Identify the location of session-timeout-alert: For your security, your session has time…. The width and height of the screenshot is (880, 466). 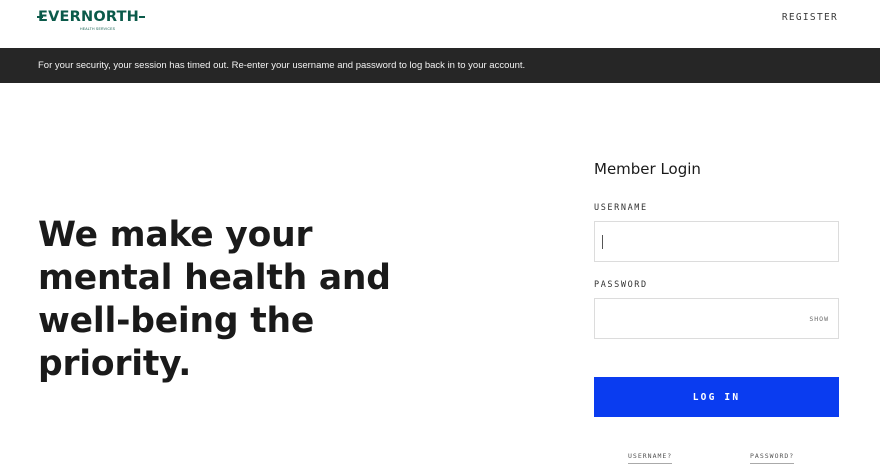
(440, 65).